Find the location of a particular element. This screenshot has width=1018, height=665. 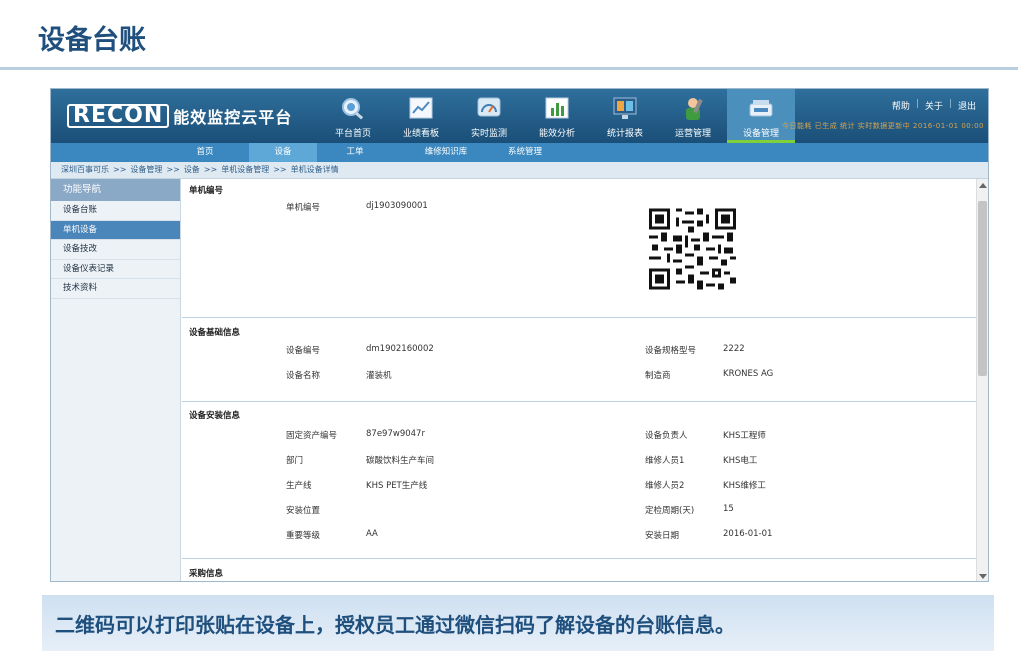

field-label: 维修人员1 is located at coordinates (665, 461).